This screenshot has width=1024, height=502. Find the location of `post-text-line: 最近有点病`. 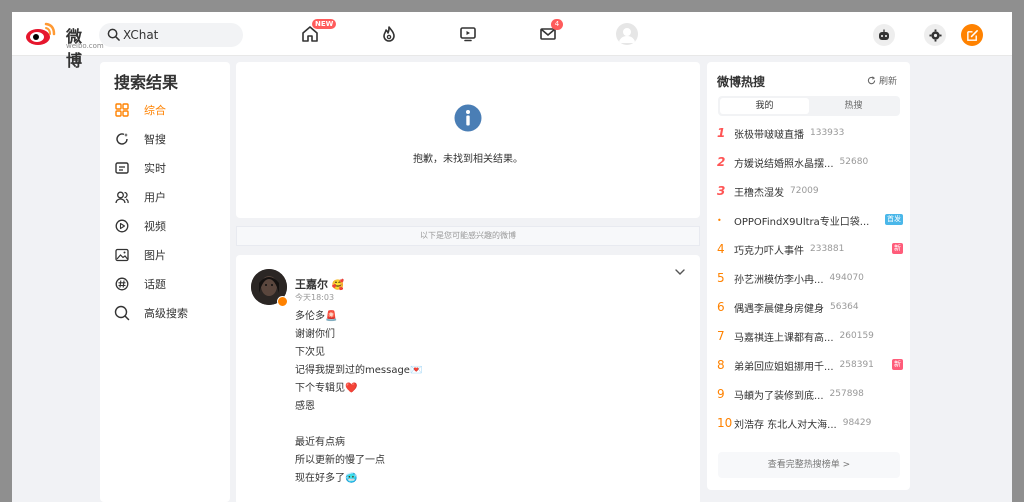

post-text-line: 最近有点病 is located at coordinates (320, 442).